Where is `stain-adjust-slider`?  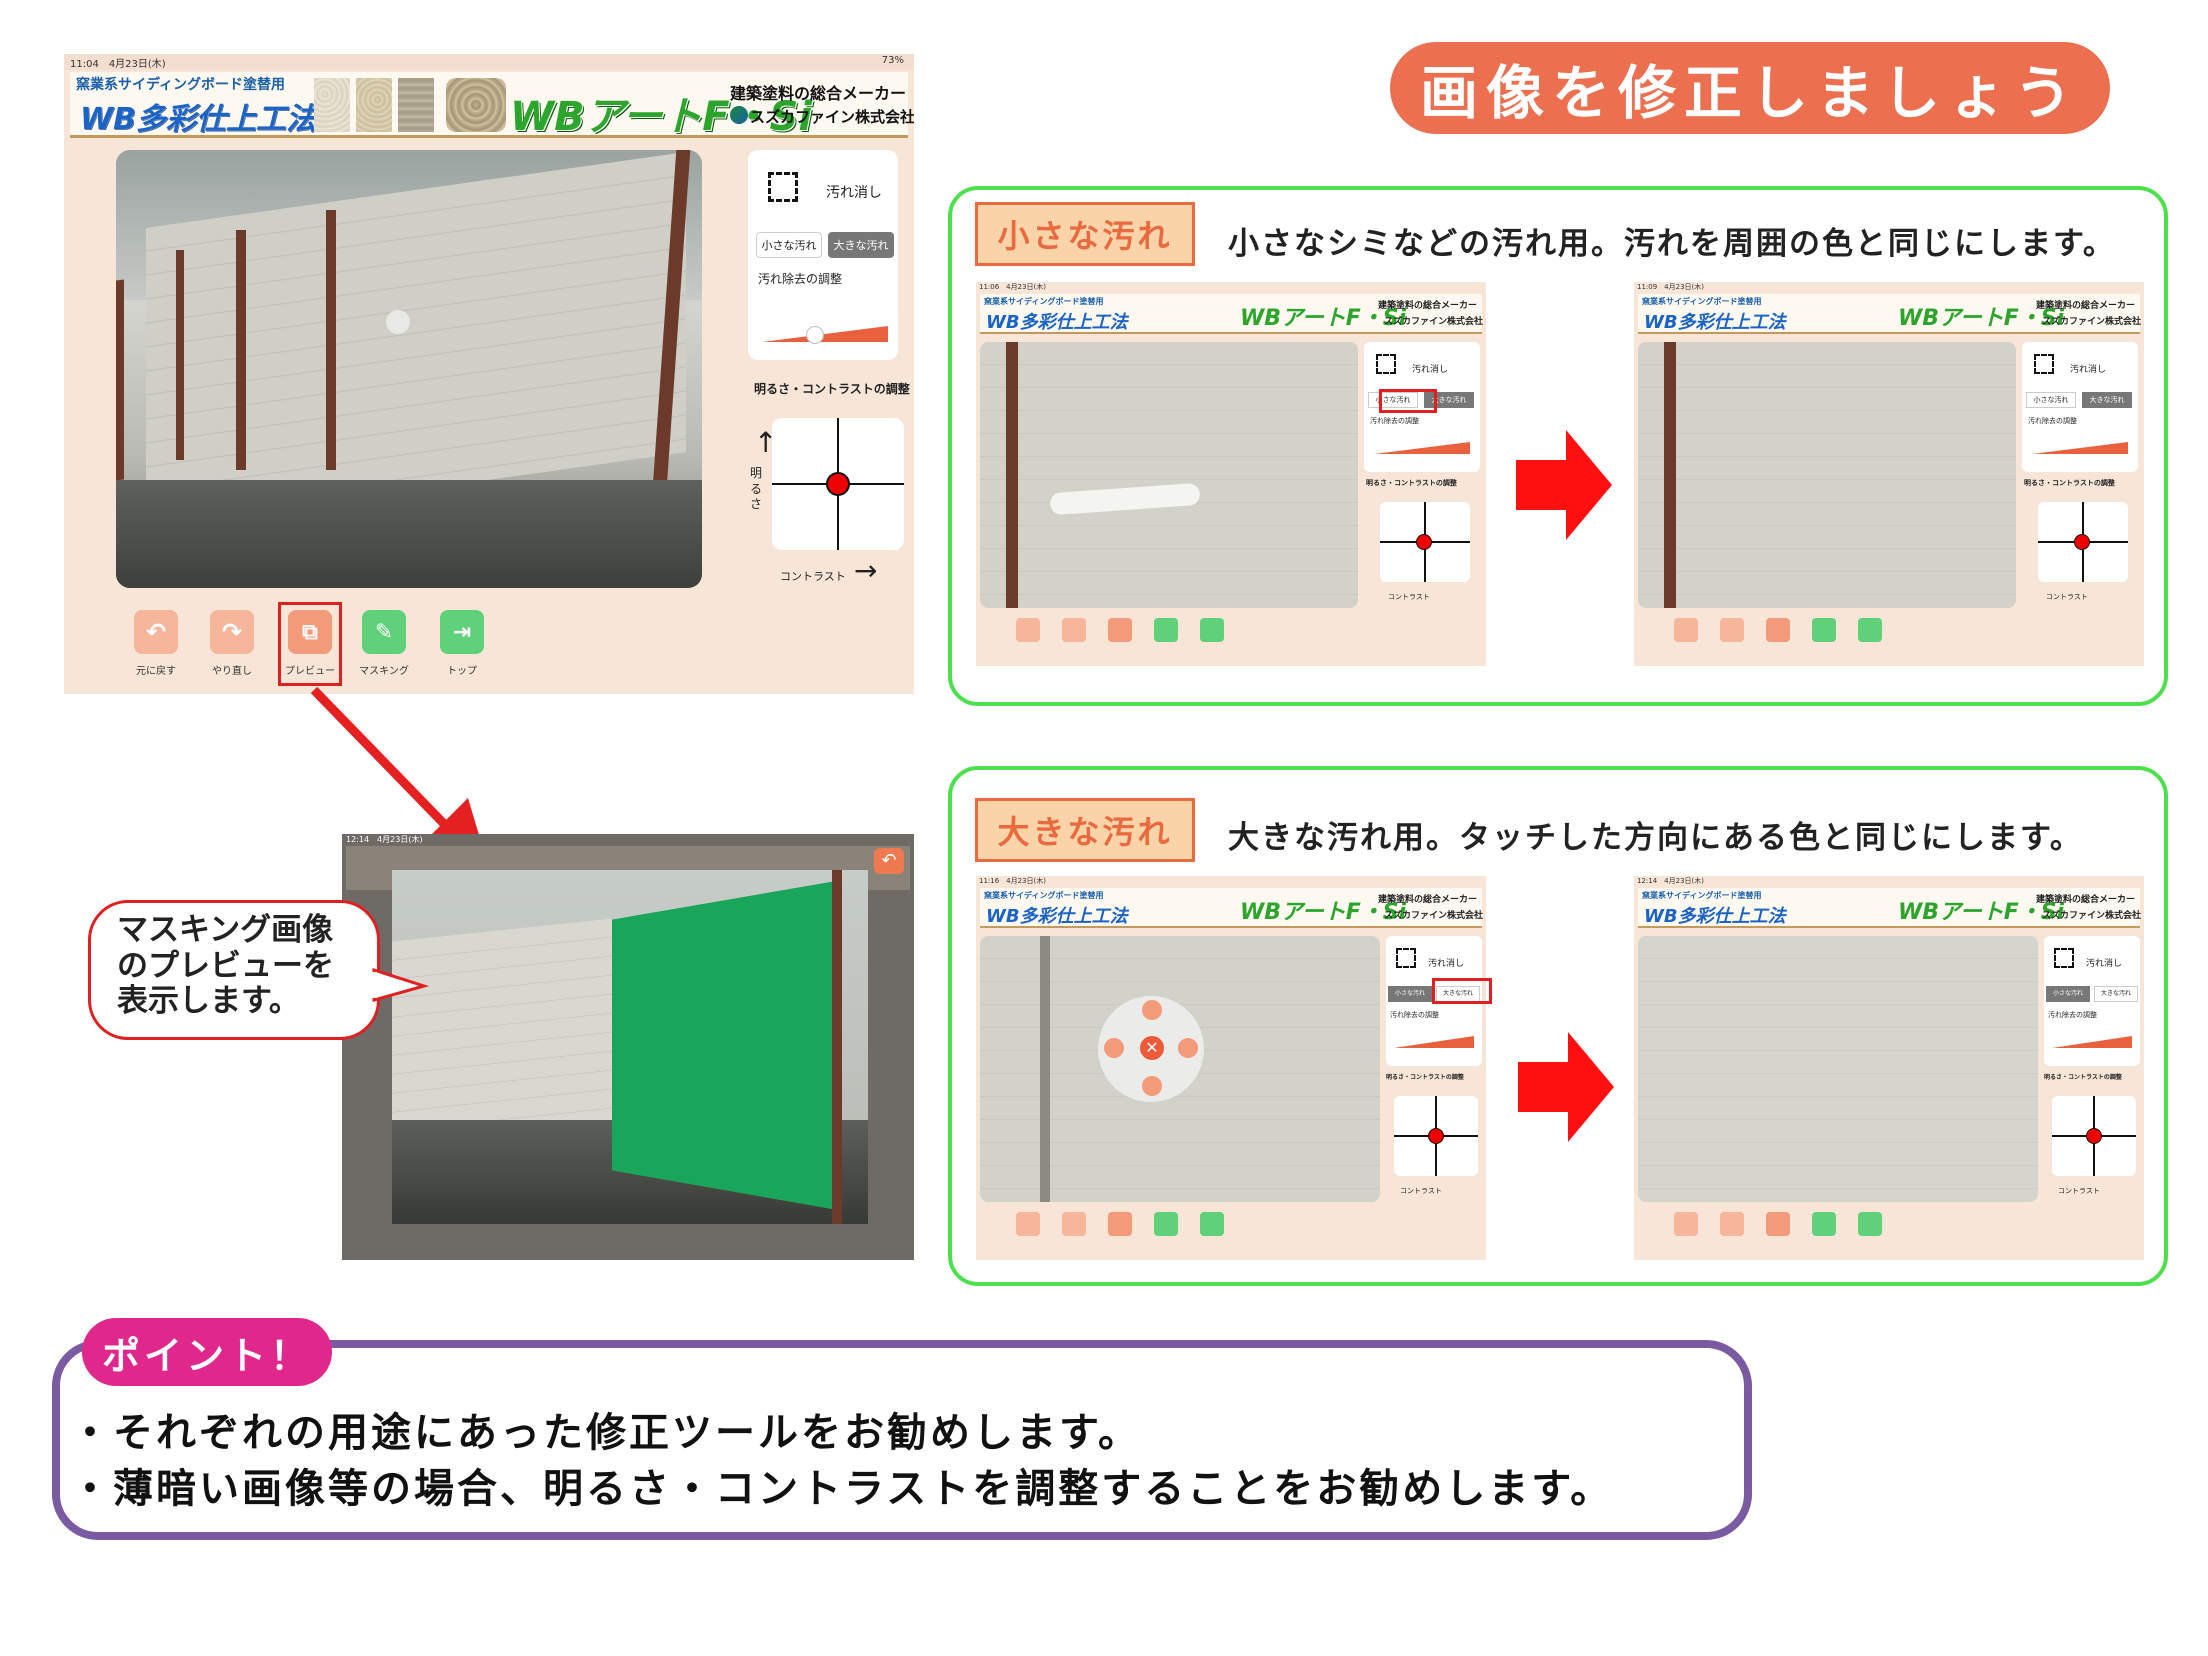 stain-adjust-slider is located at coordinates (825, 325).